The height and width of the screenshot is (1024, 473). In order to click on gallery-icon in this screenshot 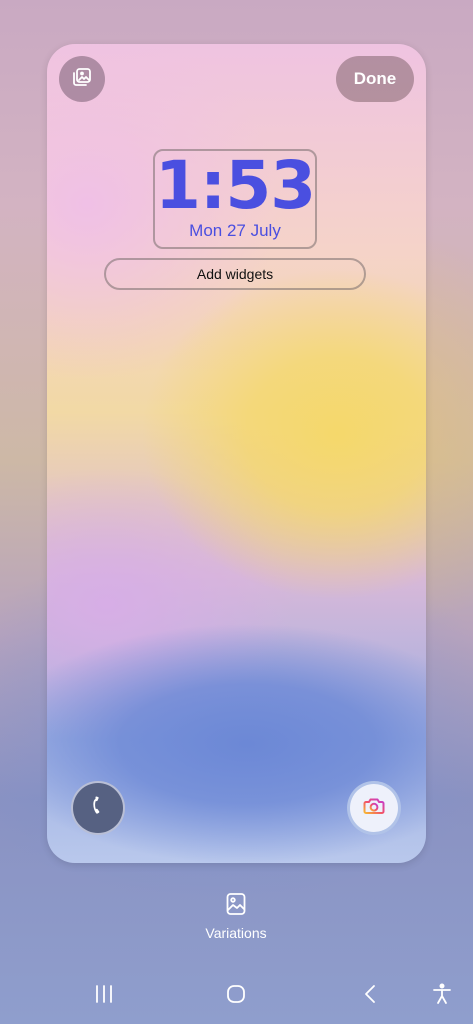, I will do `click(82, 79)`.